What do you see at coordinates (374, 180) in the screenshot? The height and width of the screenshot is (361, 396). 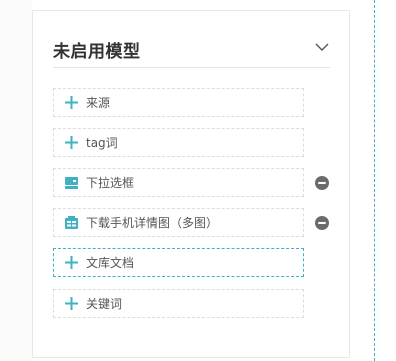 I see `drop-zone-edge` at bounding box center [374, 180].